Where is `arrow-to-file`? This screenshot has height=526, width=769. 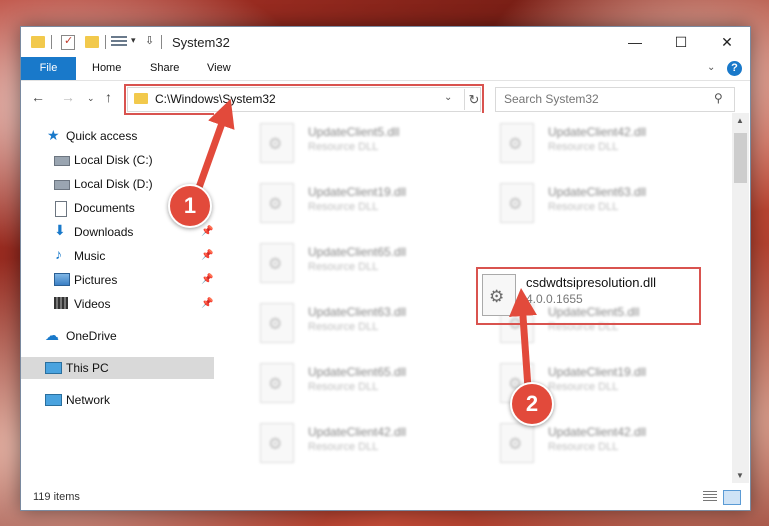
arrow-to-file is located at coordinates (523, 338).